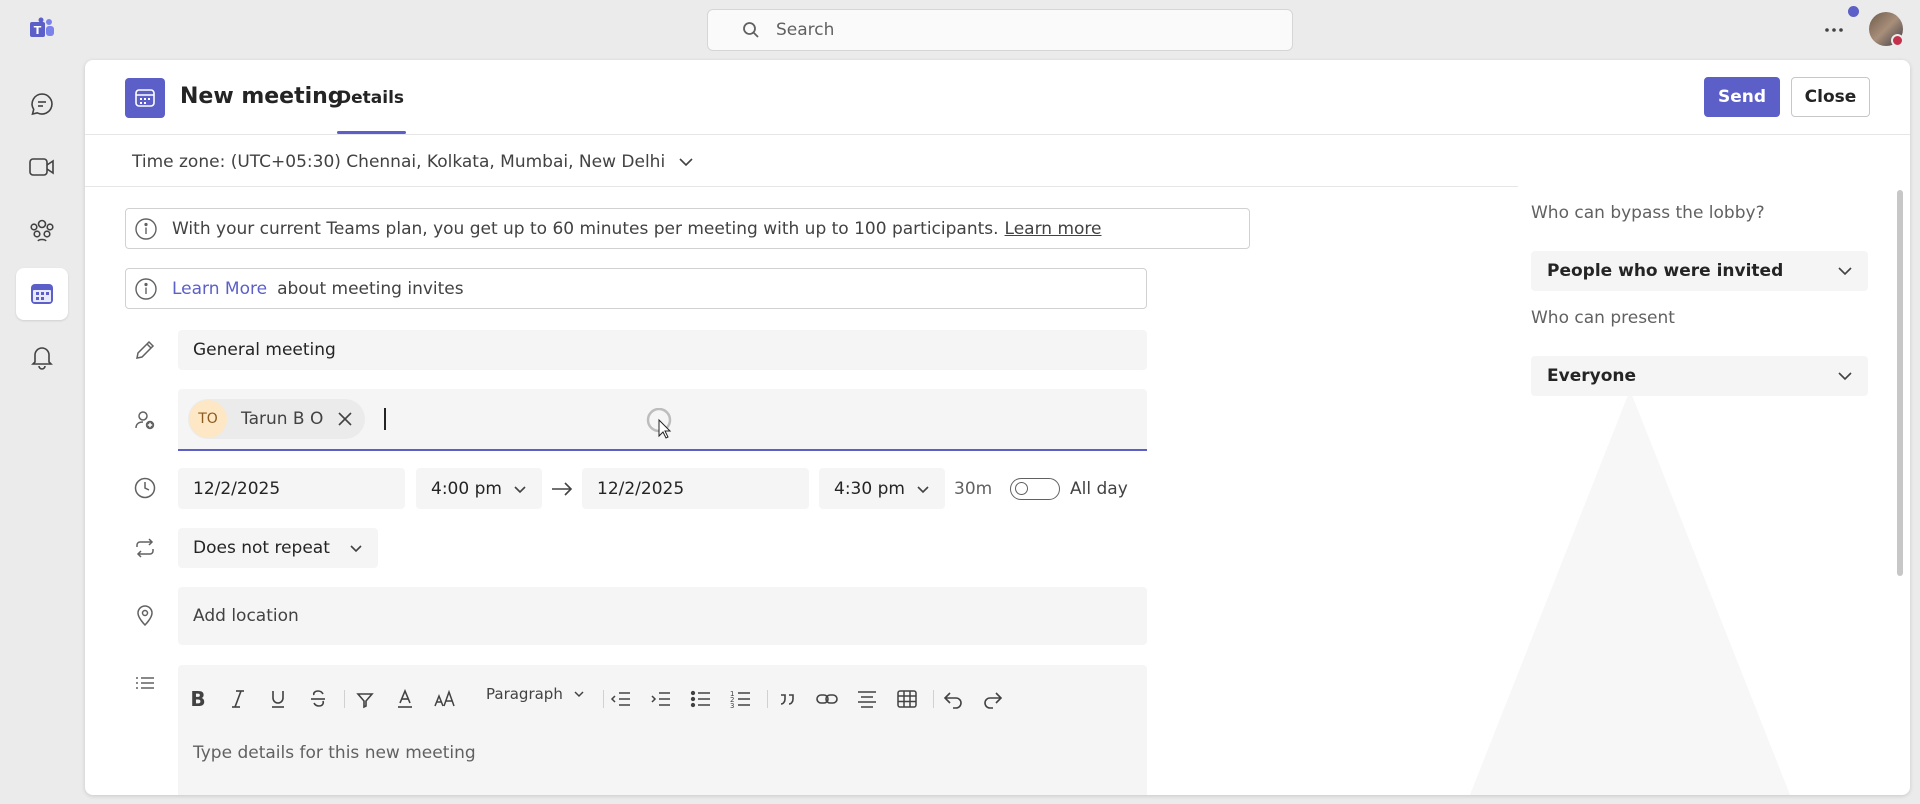 The image size is (1920, 804). What do you see at coordinates (371, 98) in the screenshot?
I see `tab-details-label: Details` at bounding box center [371, 98].